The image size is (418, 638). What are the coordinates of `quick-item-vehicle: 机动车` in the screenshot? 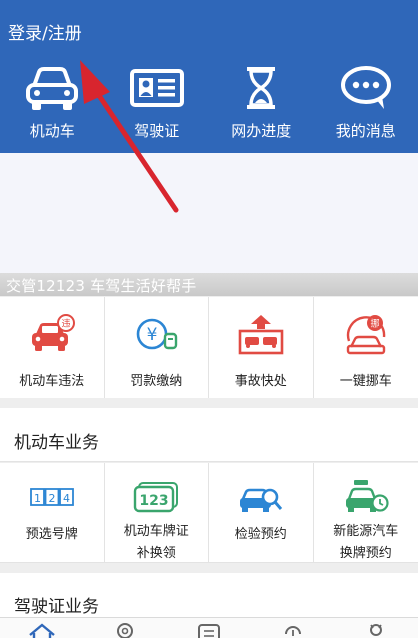 It's located at (52, 104).